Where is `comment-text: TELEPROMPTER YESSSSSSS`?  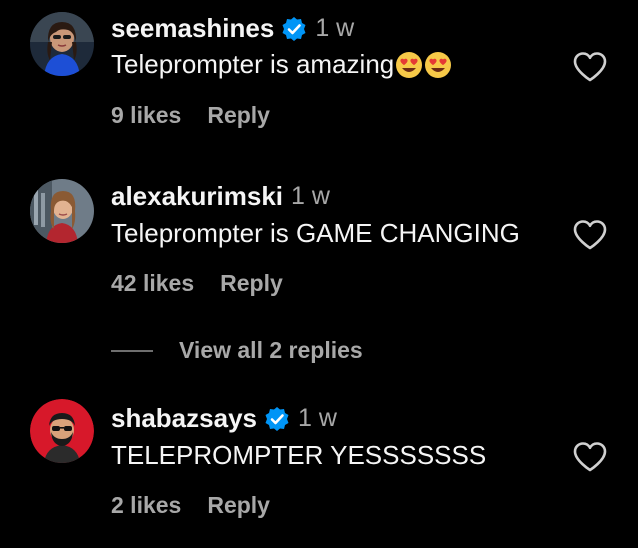 comment-text: TELEPROMPTER YESSSSSSS is located at coordinates (299, 455).